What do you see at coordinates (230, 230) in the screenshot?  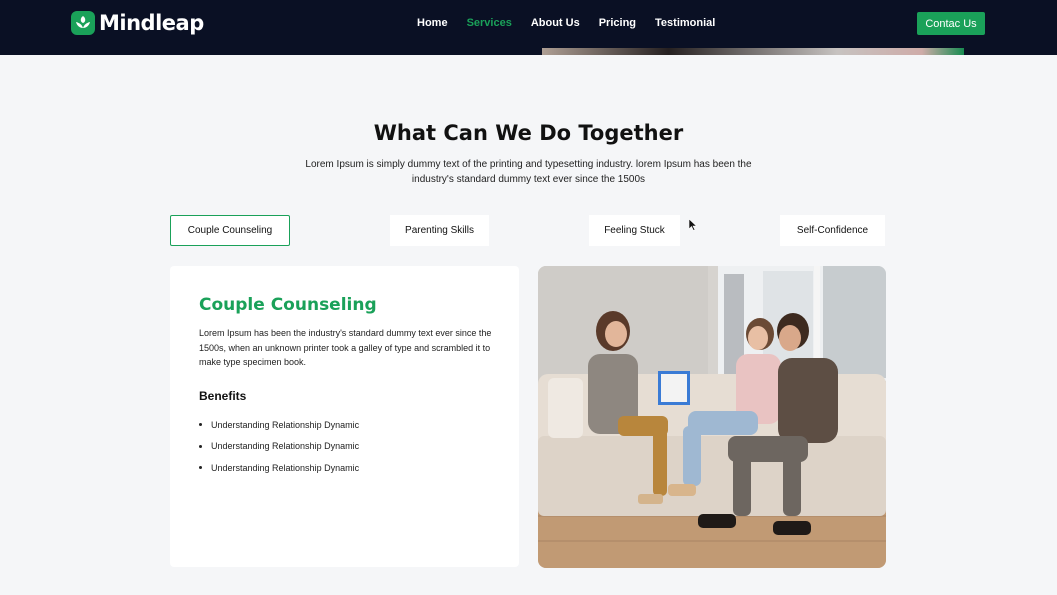 I see `tab-couple-counseling: Couple Counseling` at bounding box center [230, 230].